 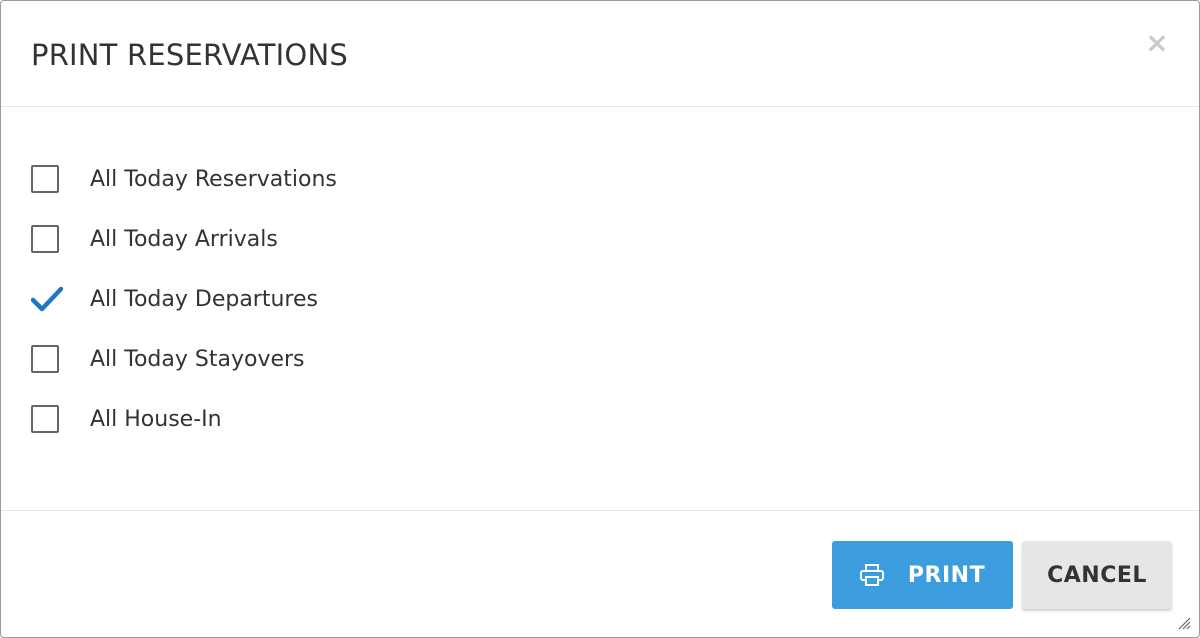 What do you see at coordinates (189, 55) in the screenshot?
I see `dialog-title: PRINT RESERVATIONS` at bounding box center [189, 55].